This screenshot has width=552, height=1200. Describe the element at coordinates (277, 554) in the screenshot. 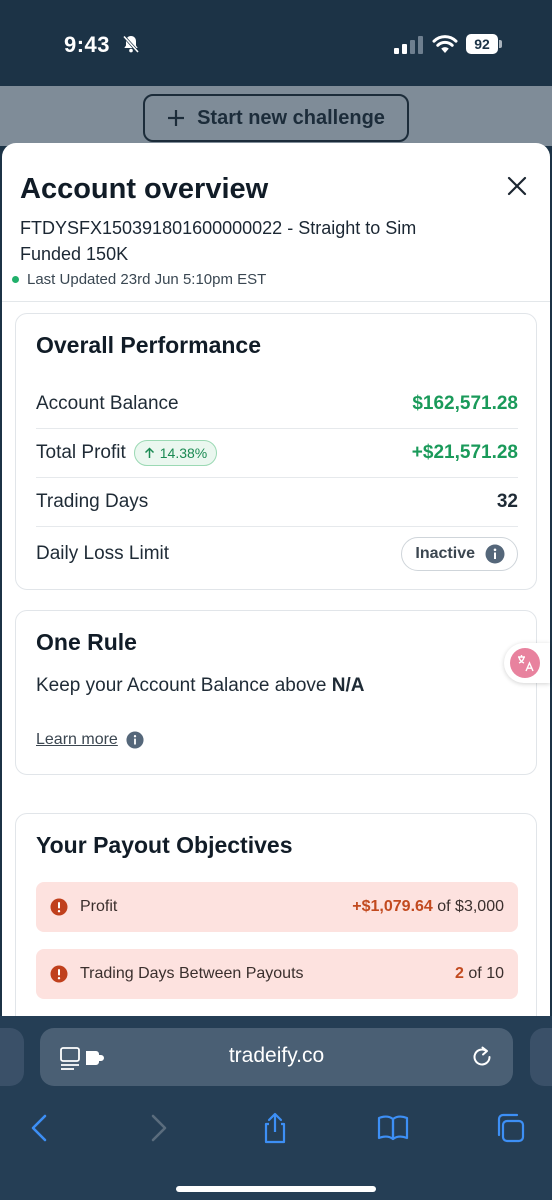

I see `daily-loss-limit-row: Daily Loss Limit Inactive` at that location.